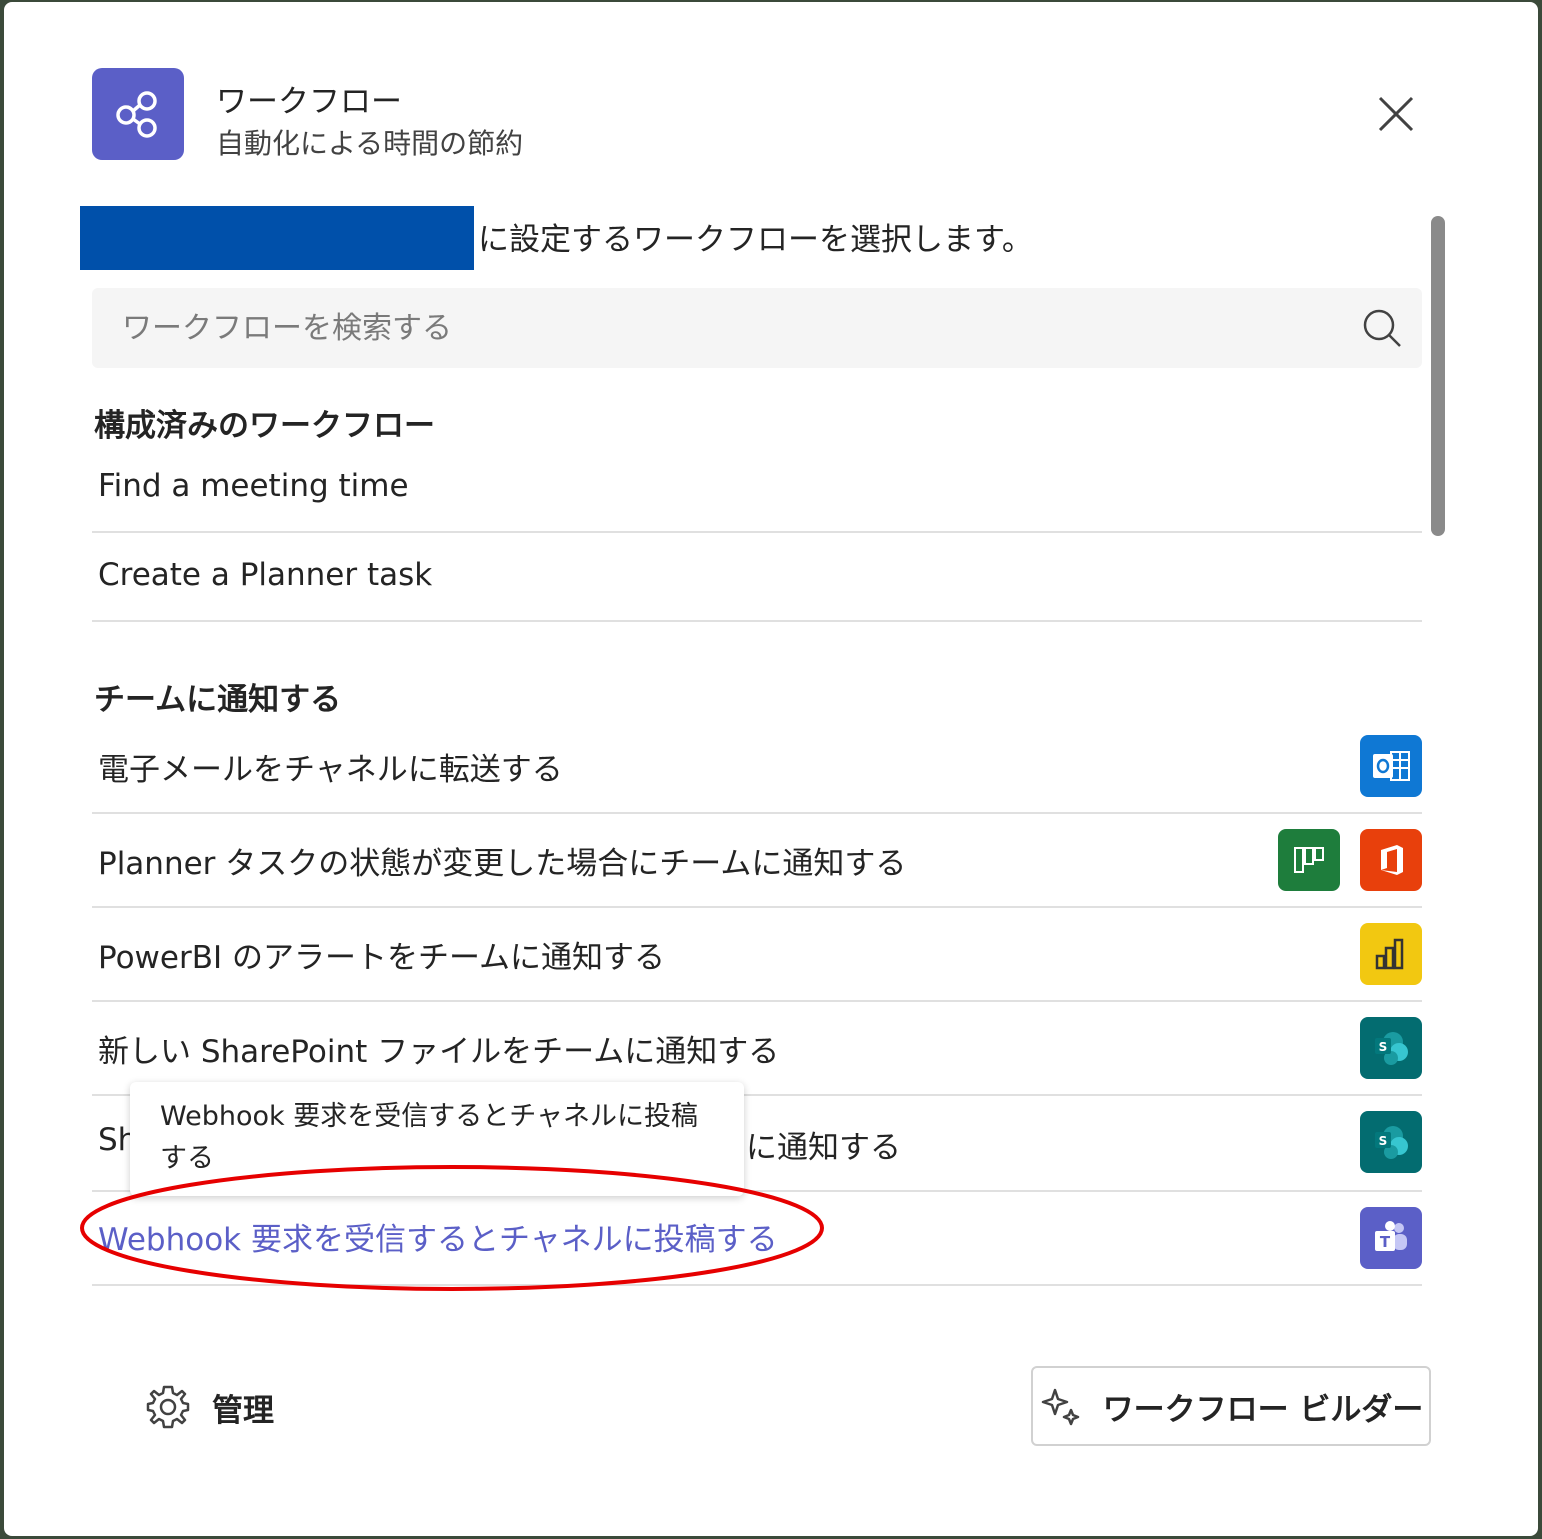 This screenshot has width=1542, height=1539. What do you see at coordinates (1060, 1407) in the screenshot?
I see `sparkle-icon` at bounding box center [1060, 1407].